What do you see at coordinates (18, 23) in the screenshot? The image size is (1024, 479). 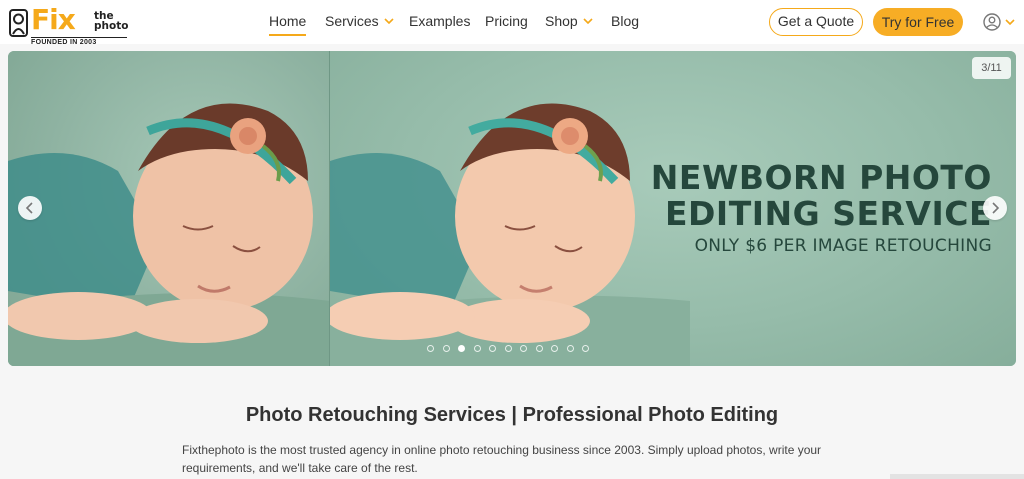 I see `camera-person-icon` at bounding box center [18, 23].